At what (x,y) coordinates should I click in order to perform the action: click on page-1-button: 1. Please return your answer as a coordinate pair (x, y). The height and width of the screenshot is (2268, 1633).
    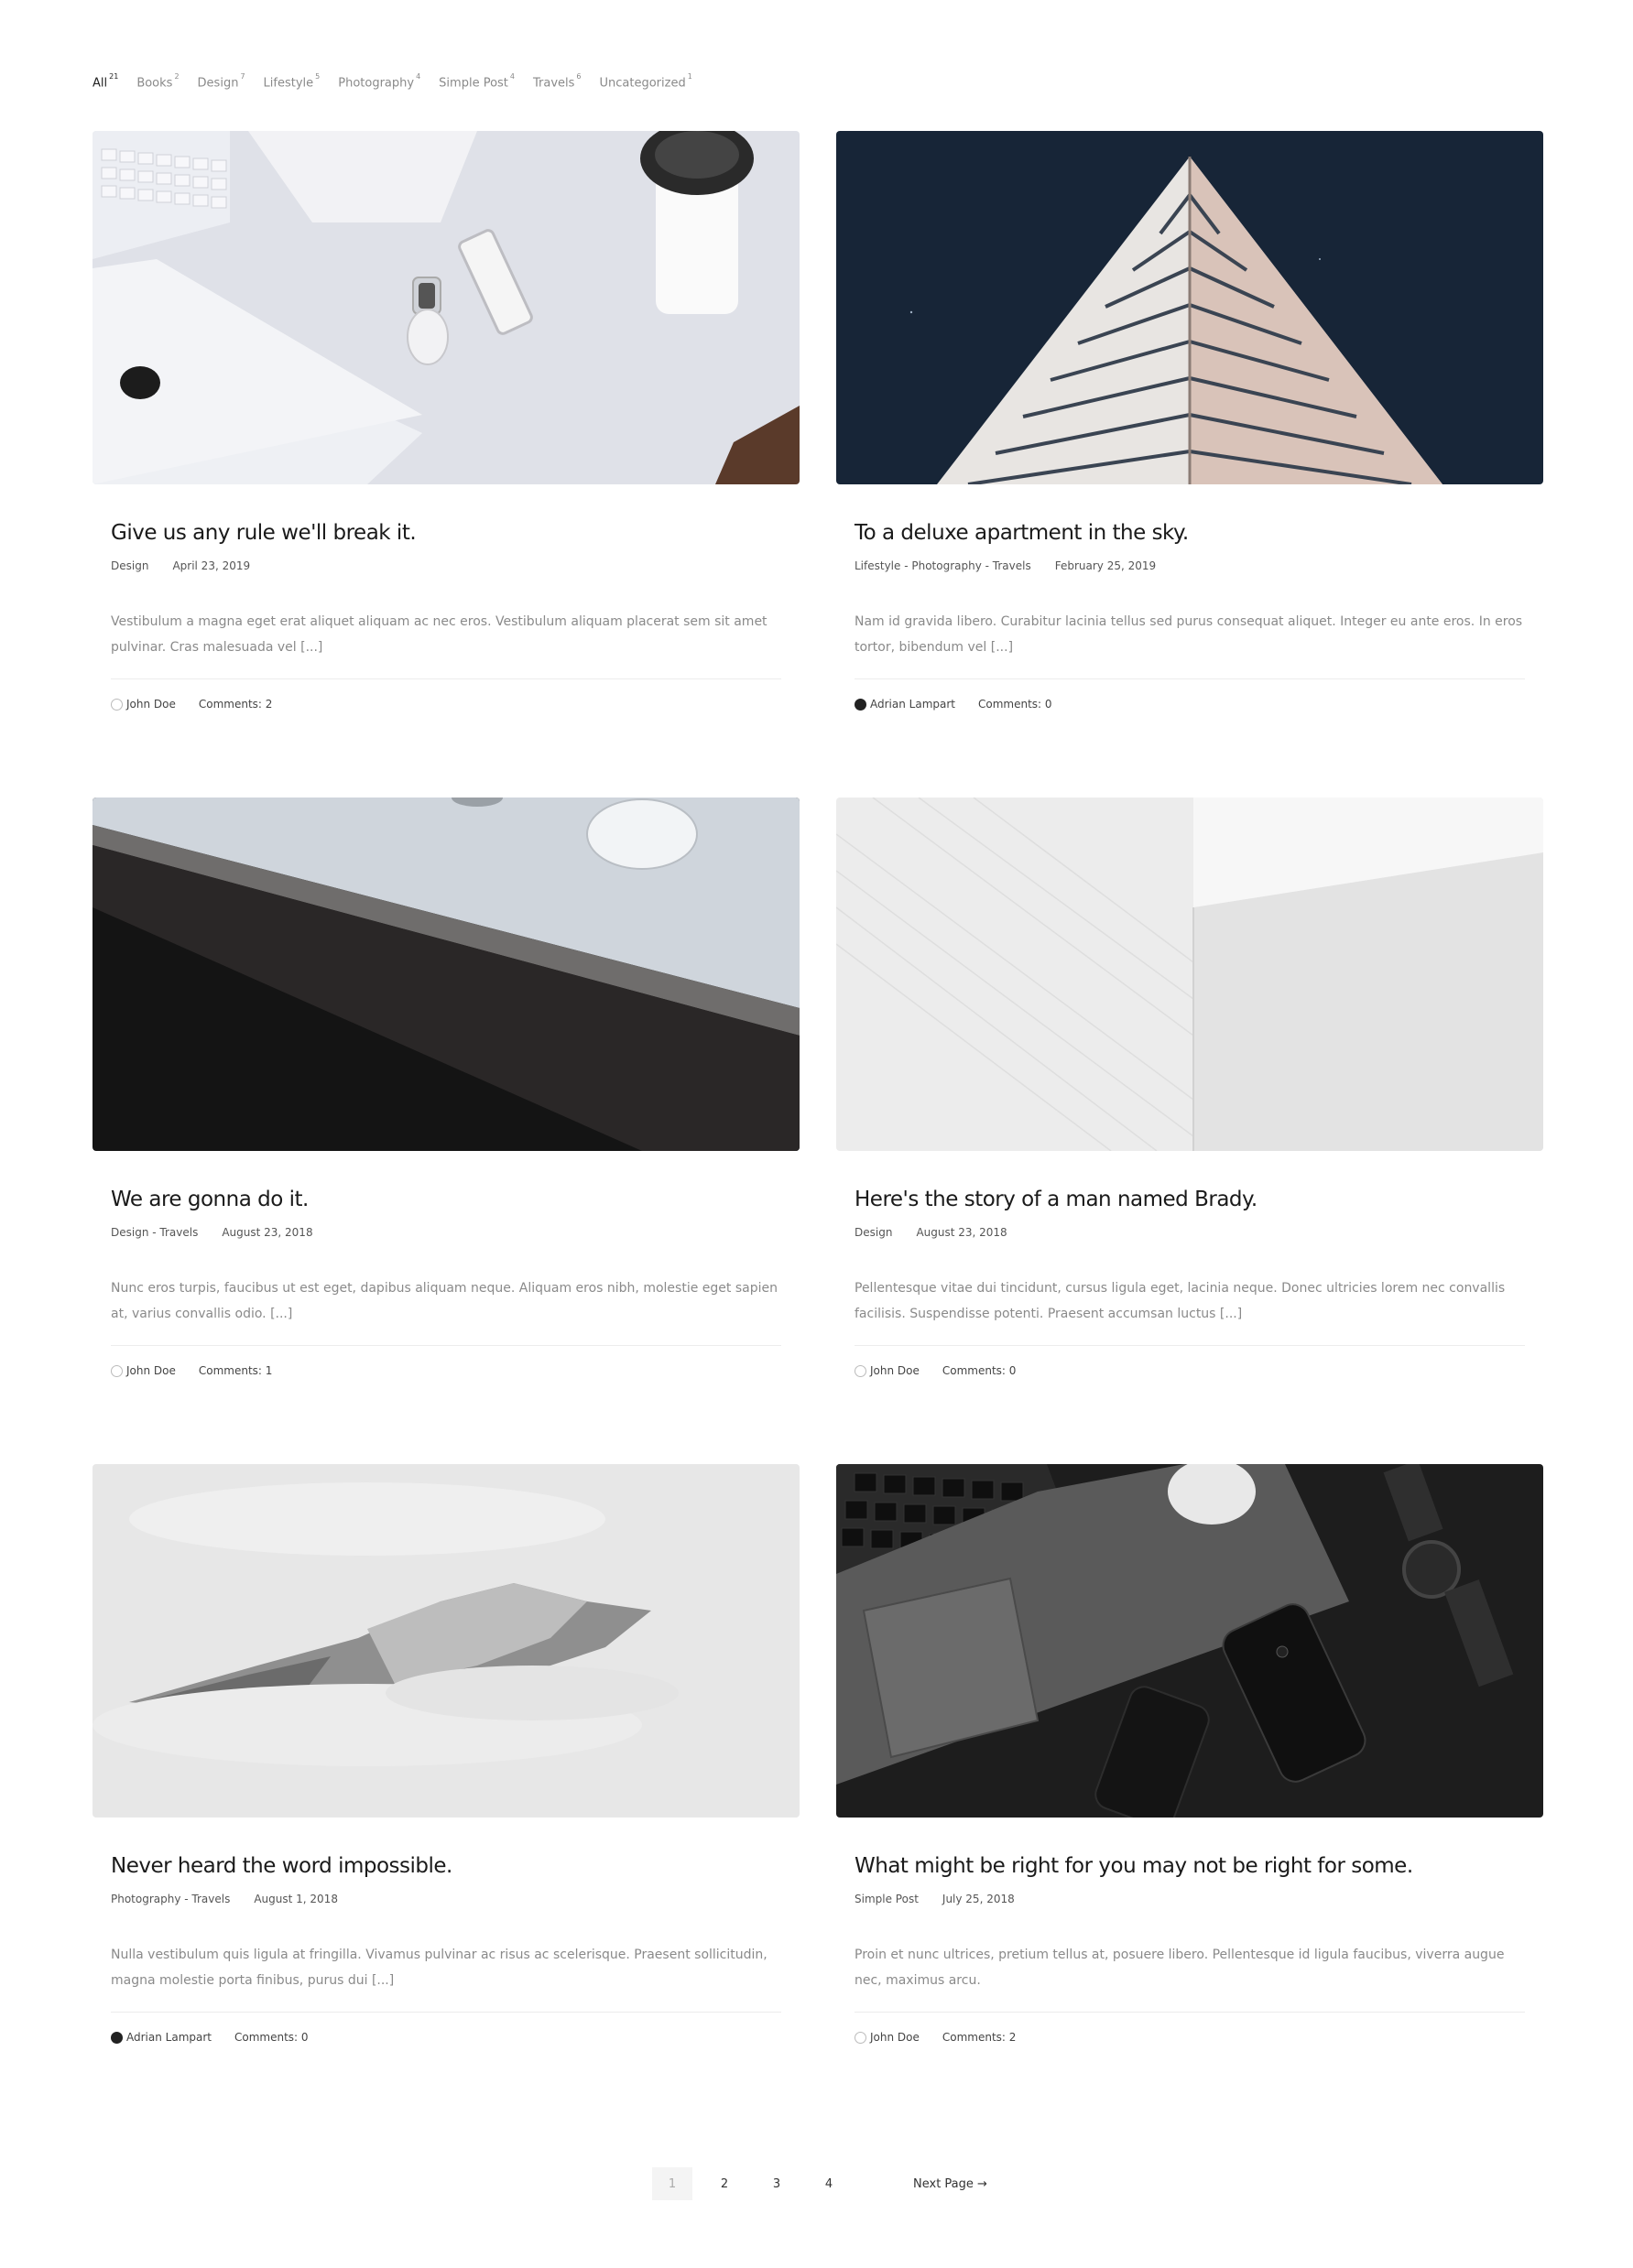
    Looking at the image, I should click on (672, 2184).